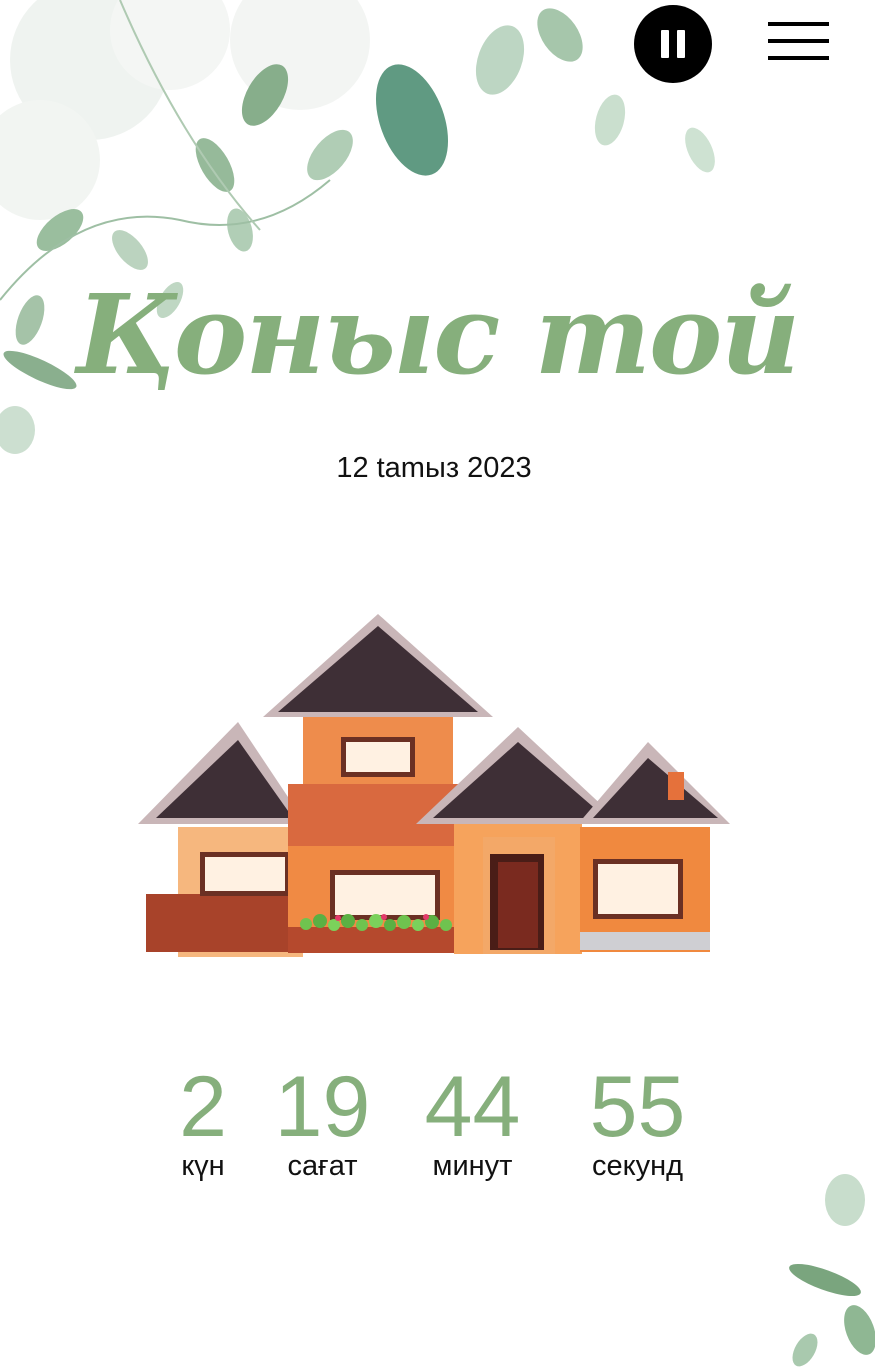  What do you see at coordinates (203, 1107) in the screenshot?
I see `countdown-days-value: 2` at bounding box center [203, 1107].